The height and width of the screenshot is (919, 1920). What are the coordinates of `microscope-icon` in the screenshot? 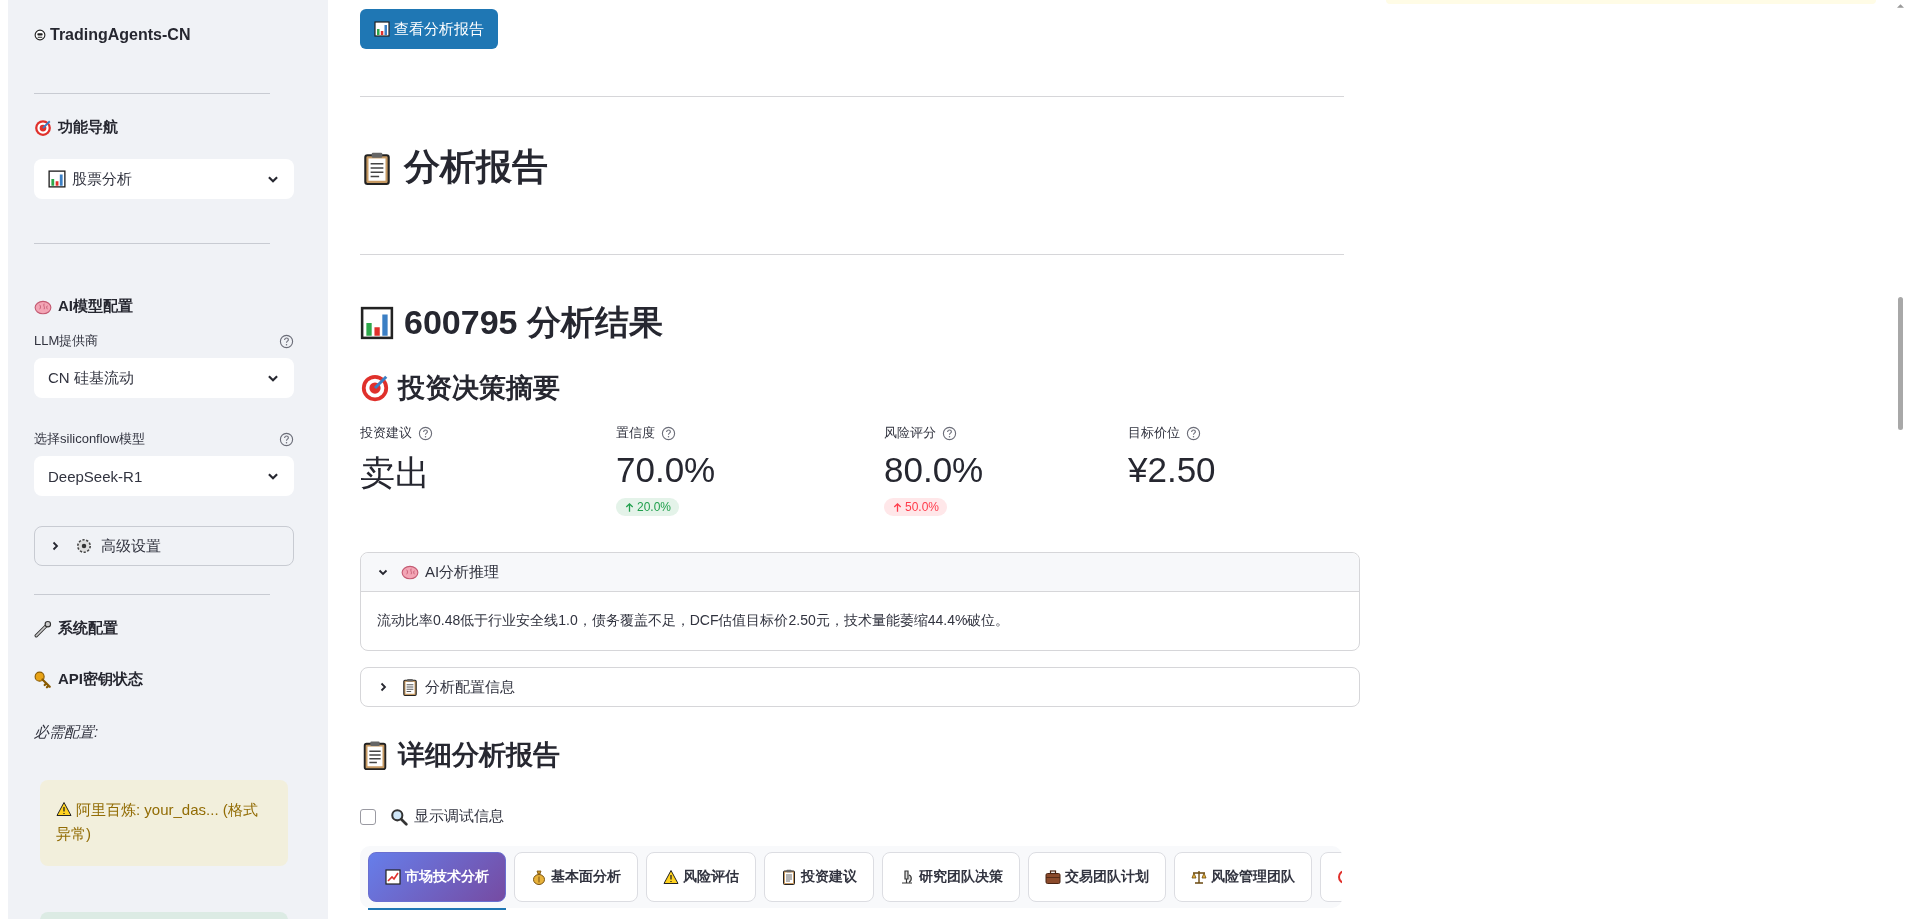 It's located at (907, 877).